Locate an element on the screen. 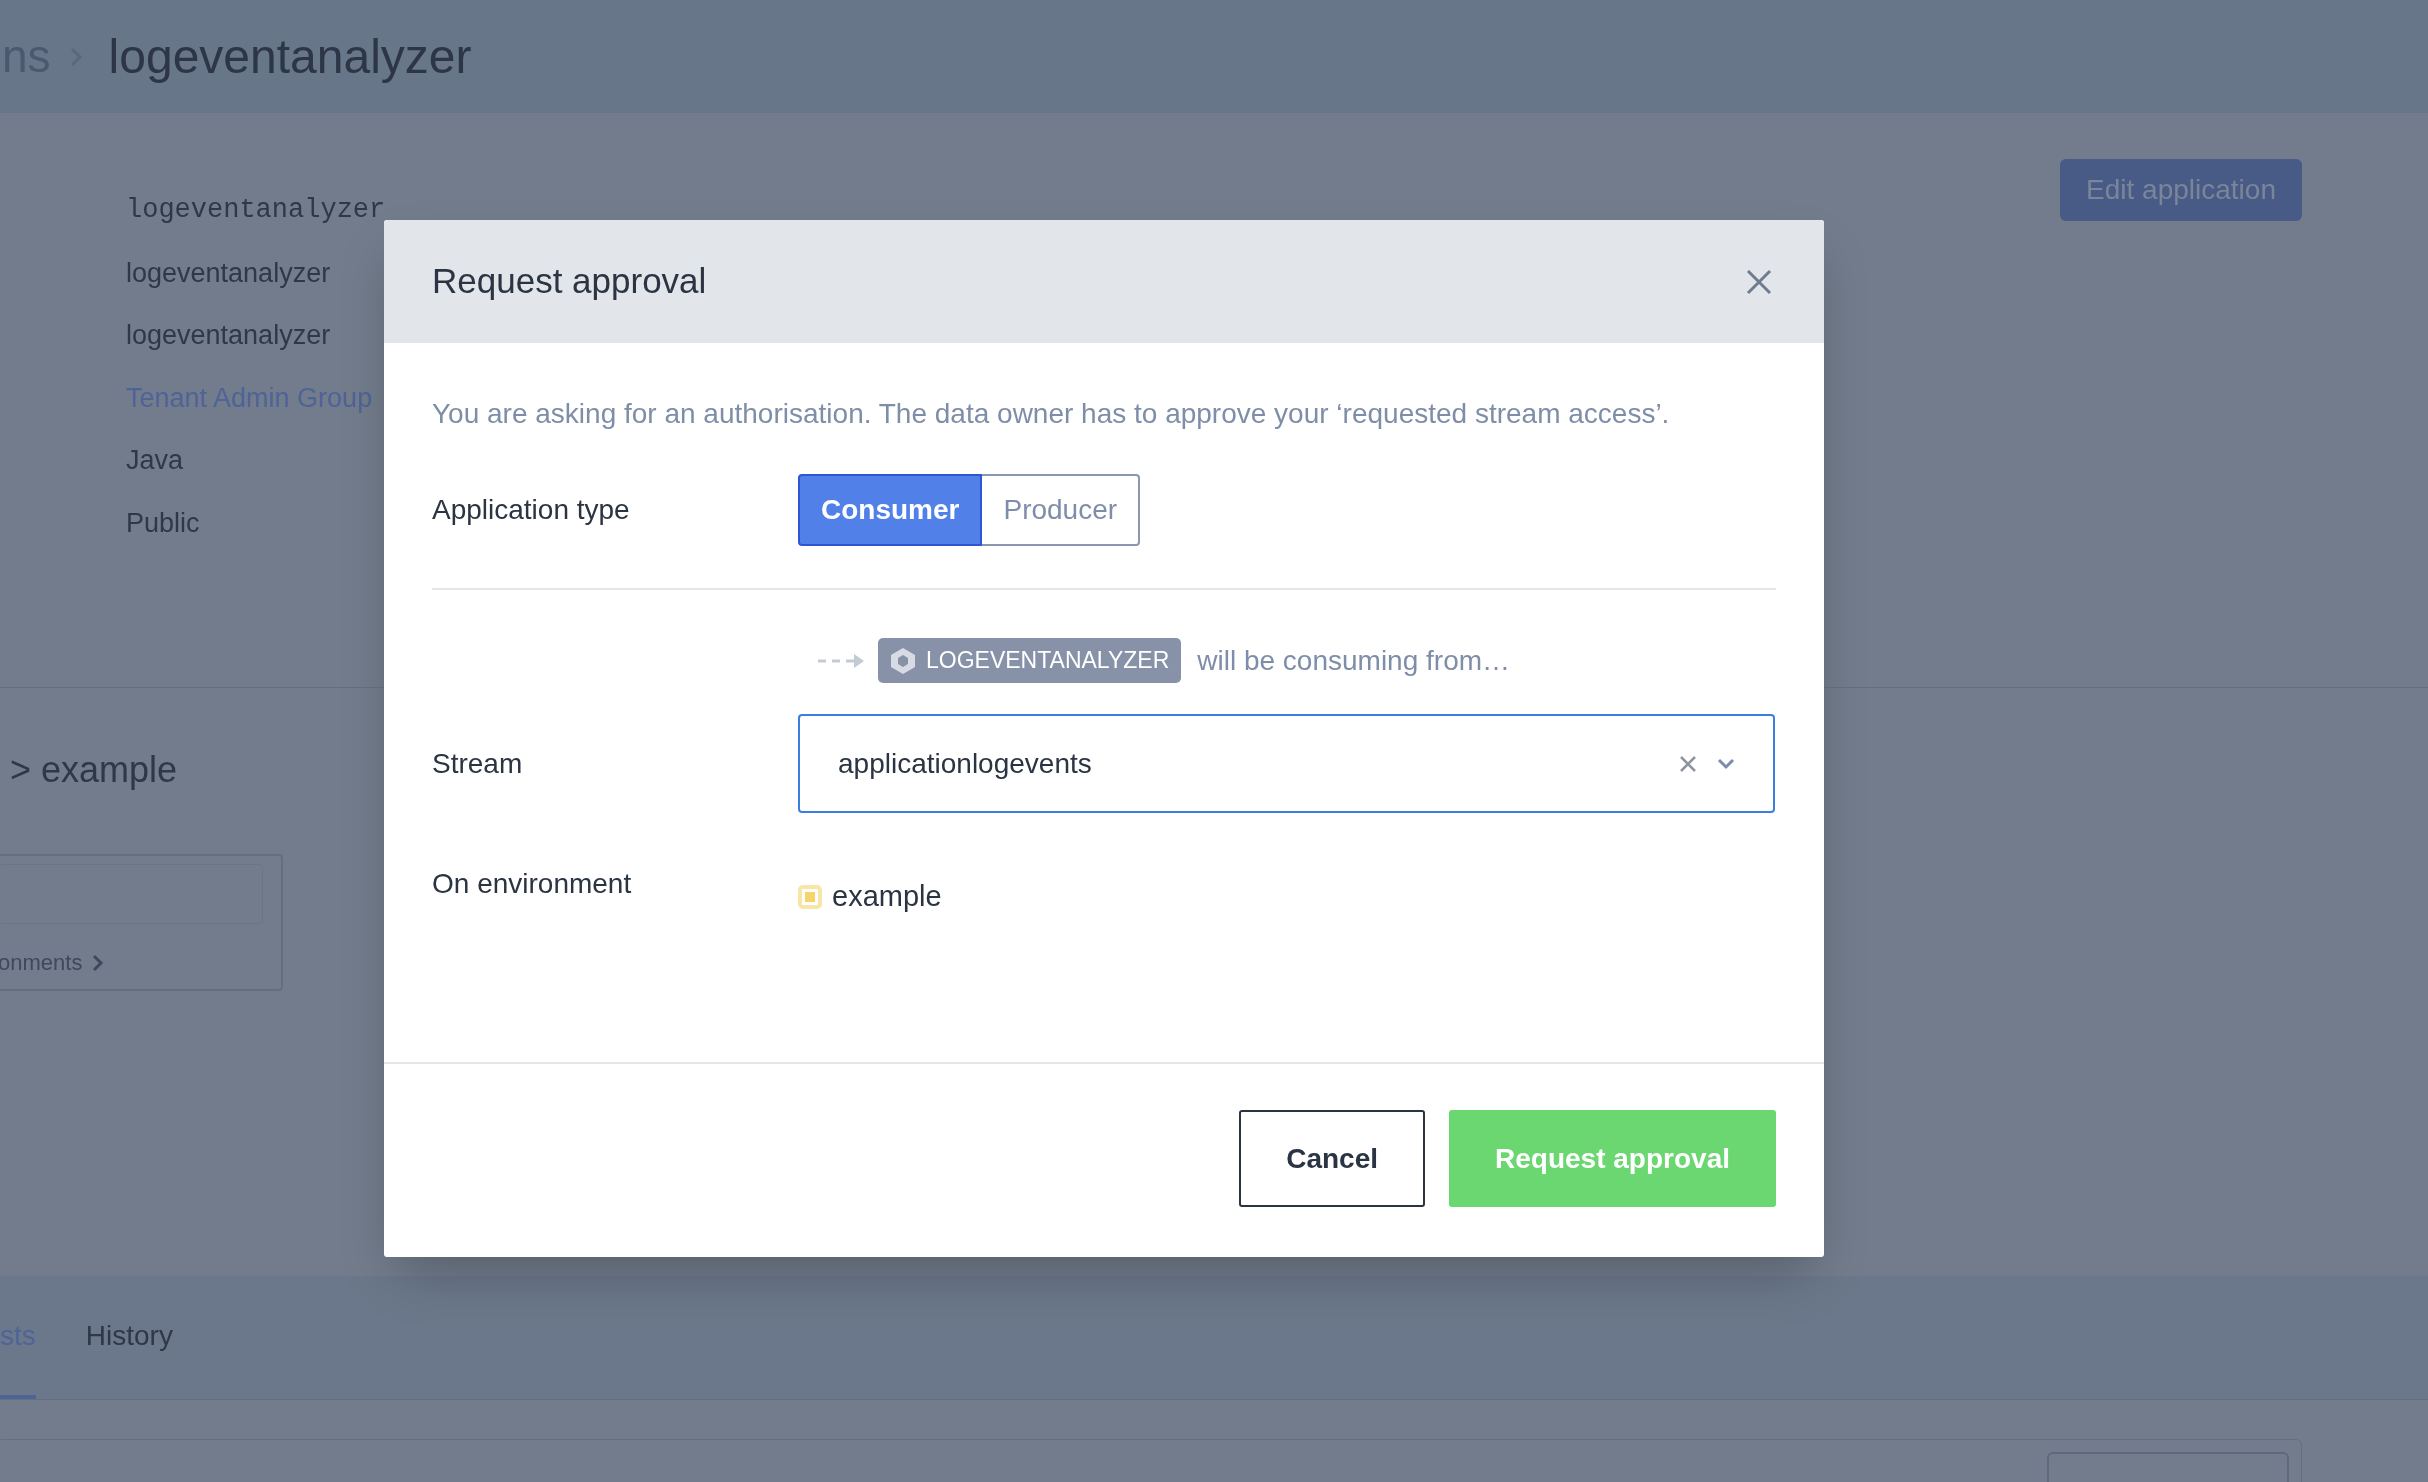 The image size is (2428, 1482). field-label: Application type is located at coordinates (531, 510).